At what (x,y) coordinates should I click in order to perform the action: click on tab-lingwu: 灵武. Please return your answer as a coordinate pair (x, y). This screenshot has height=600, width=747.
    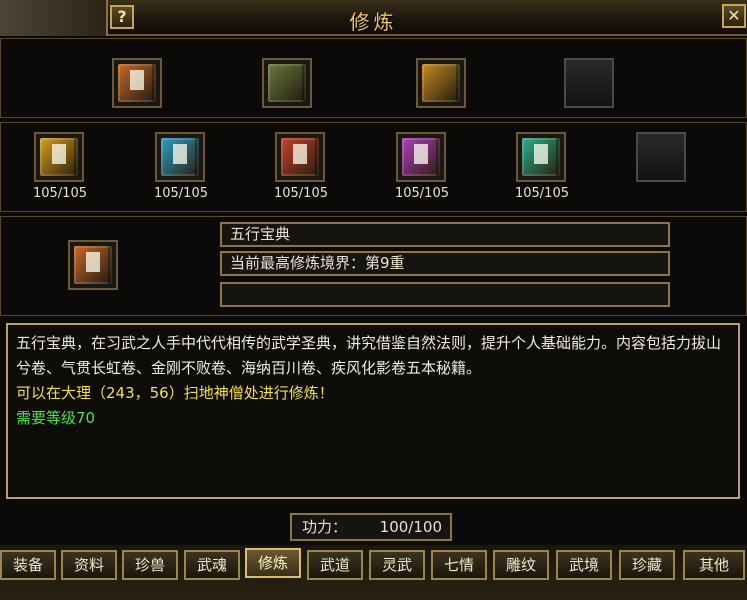
    Looking at the image, I should click on (397, 565).